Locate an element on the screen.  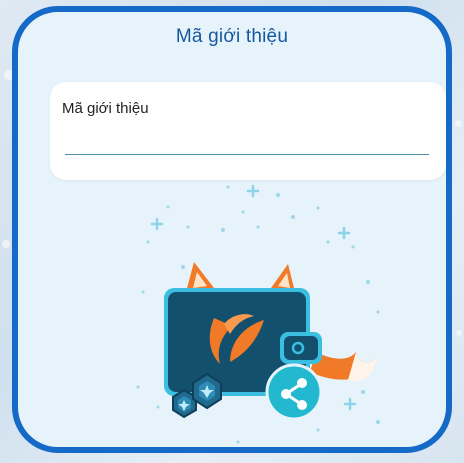
fox-ears is located at coordinates (240, 277).